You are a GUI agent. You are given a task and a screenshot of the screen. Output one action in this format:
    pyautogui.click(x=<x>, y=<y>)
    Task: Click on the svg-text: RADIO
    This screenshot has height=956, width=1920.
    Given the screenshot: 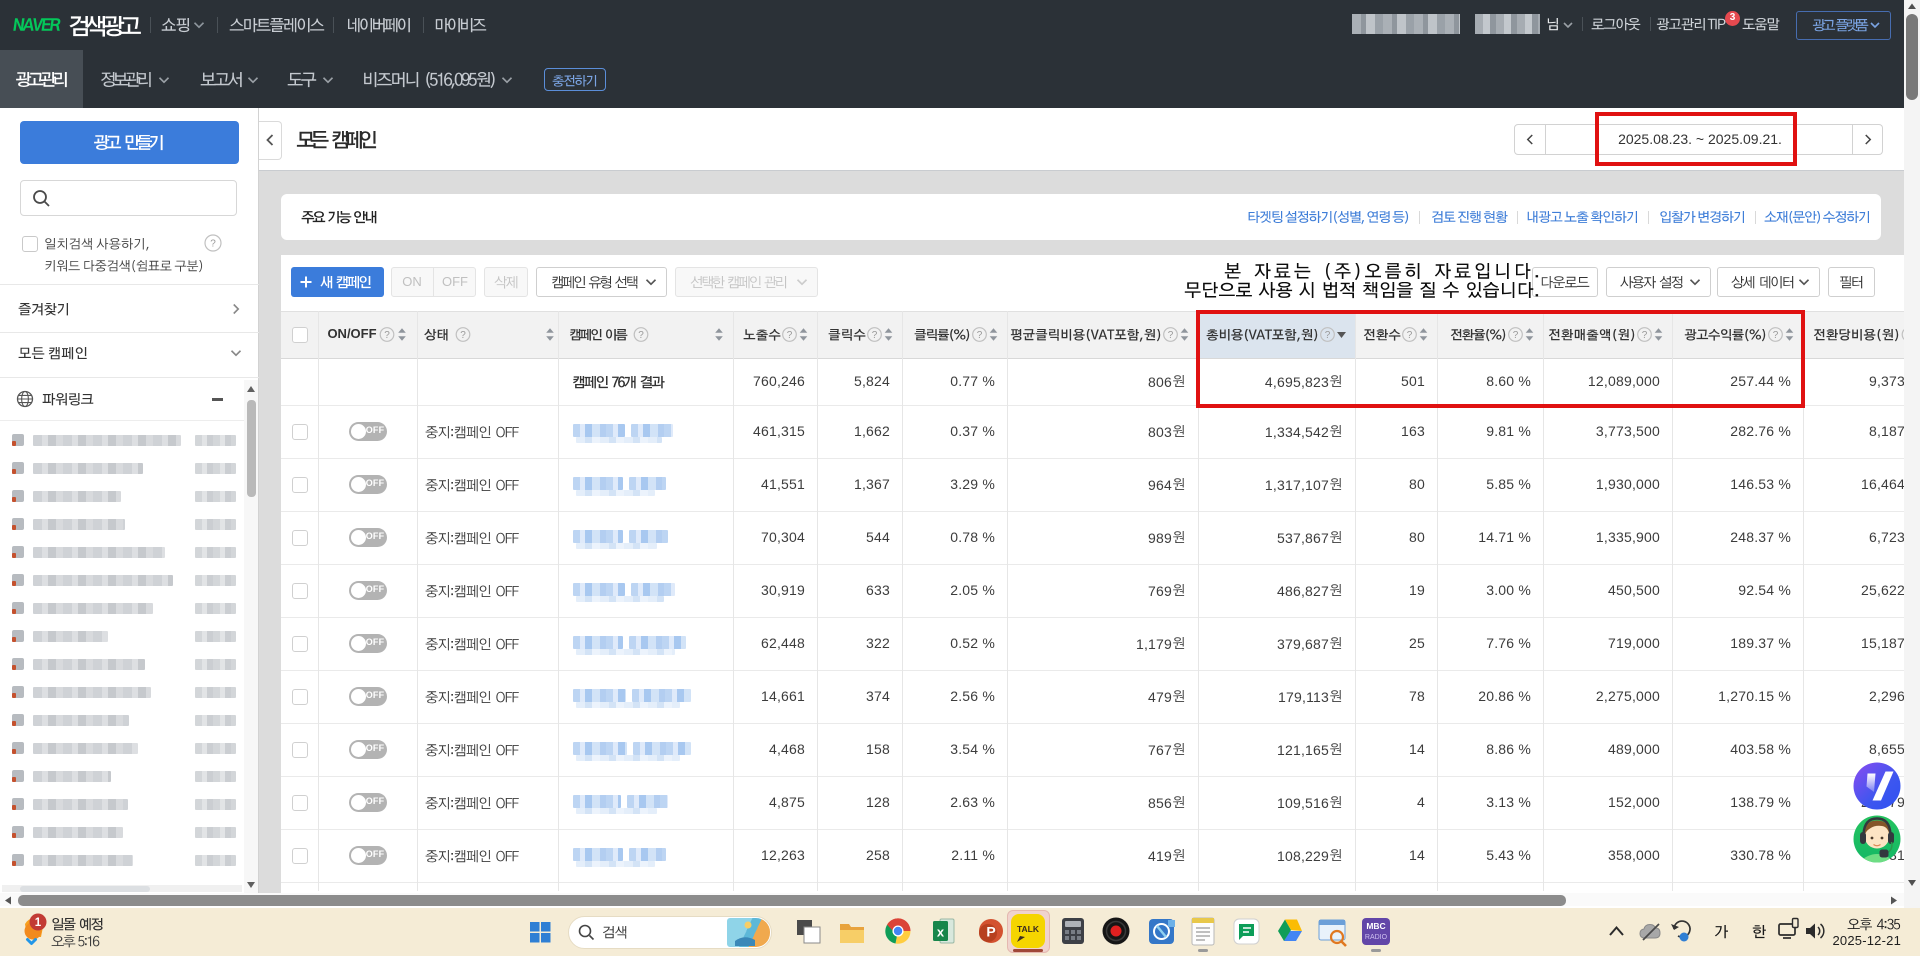 What is the action you would take?
    pyautogui.click(x=1376, y=937)
    